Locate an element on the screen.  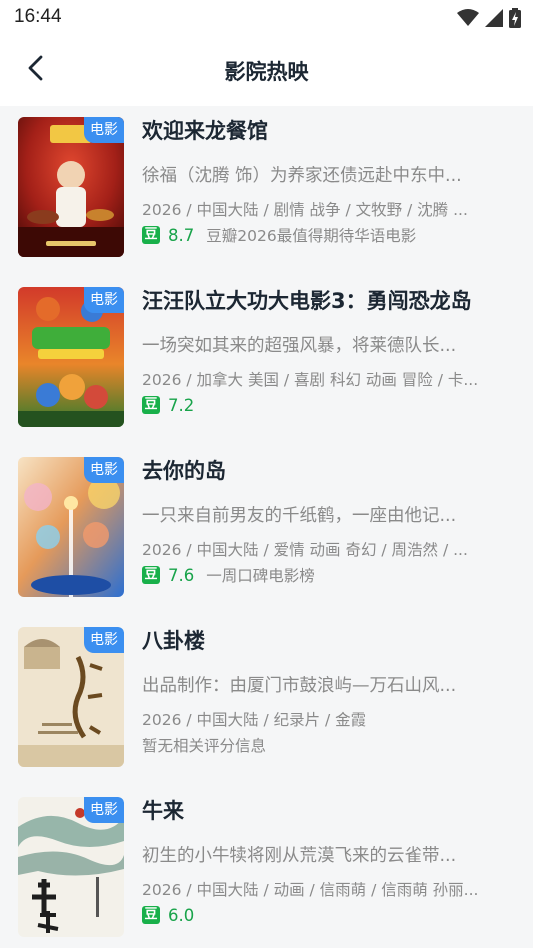
status-time: 16:44 is located at coordinates (38, 16).